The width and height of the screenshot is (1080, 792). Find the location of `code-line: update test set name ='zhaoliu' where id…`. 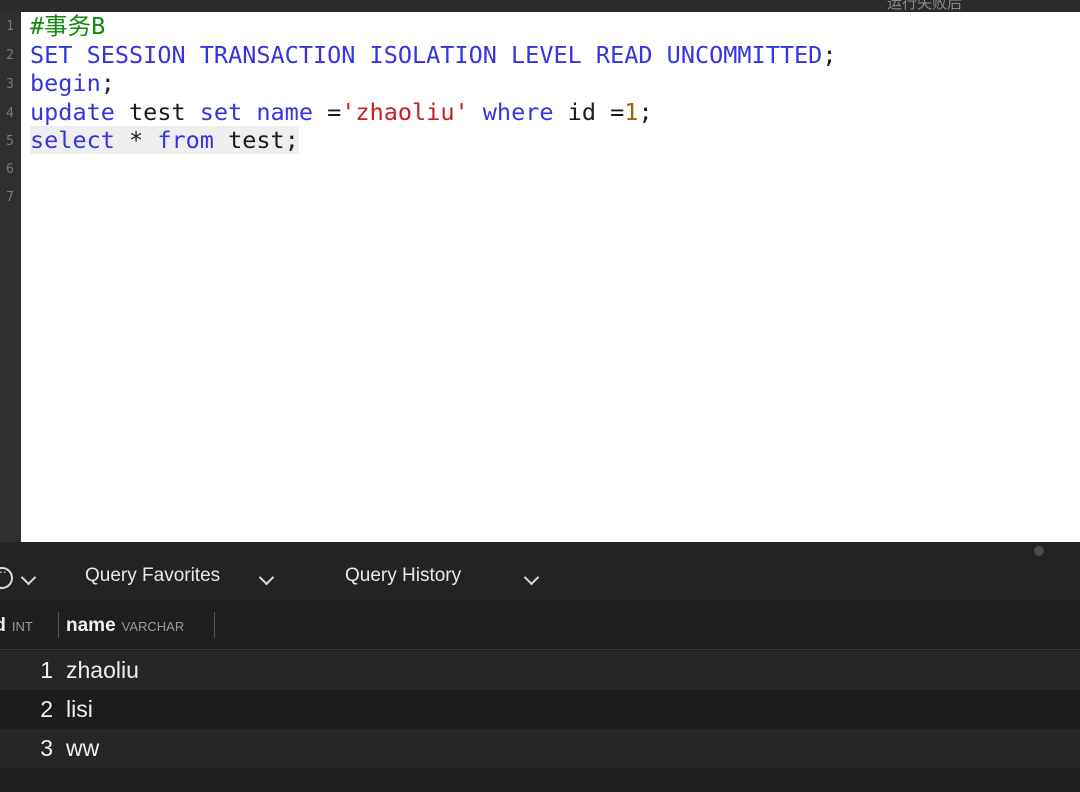

code-line: update test set name ='zhaoliu' where id… is located at coordinates (341, 112).